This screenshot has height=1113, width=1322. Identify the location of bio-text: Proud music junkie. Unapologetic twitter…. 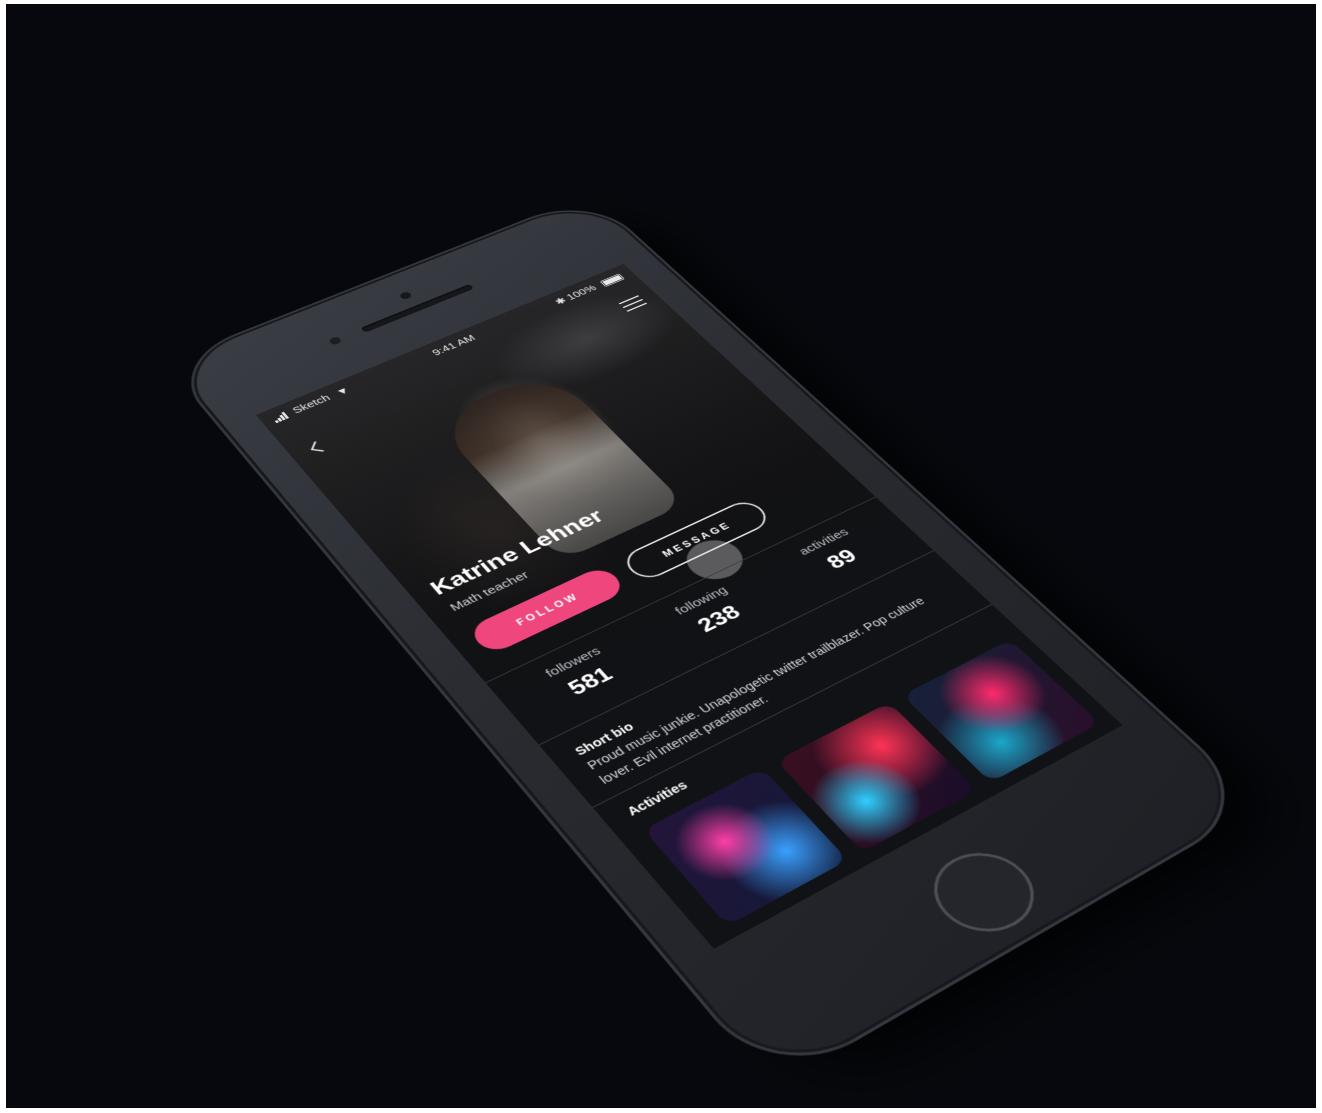
(756, 690).